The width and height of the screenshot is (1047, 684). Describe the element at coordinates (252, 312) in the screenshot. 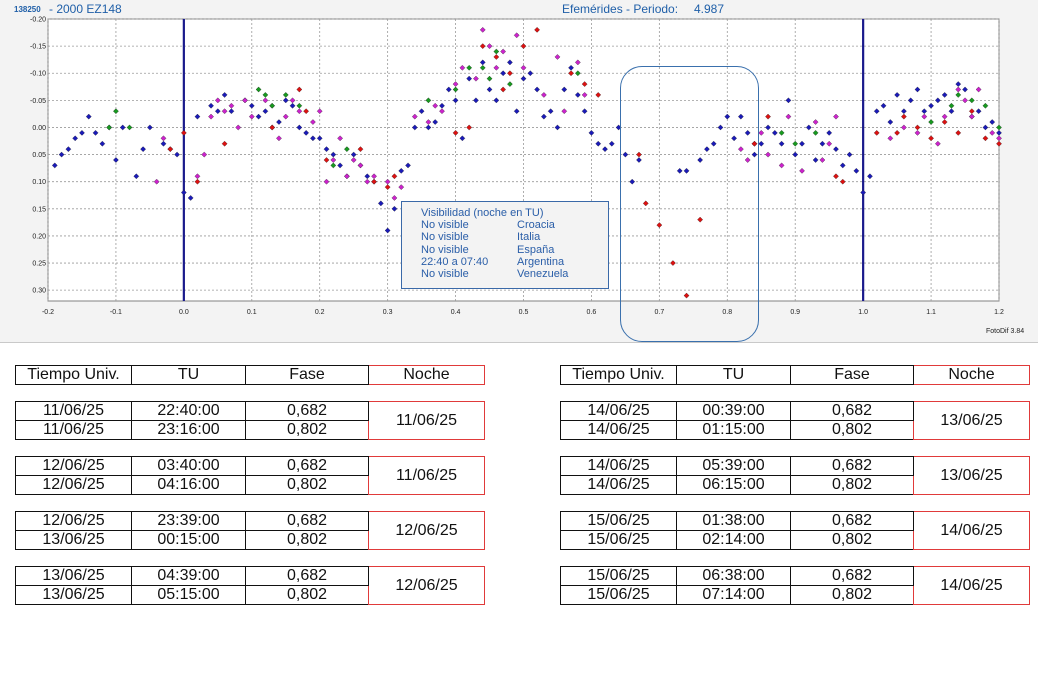

I see `x-tick-label: 0.1` at that location.